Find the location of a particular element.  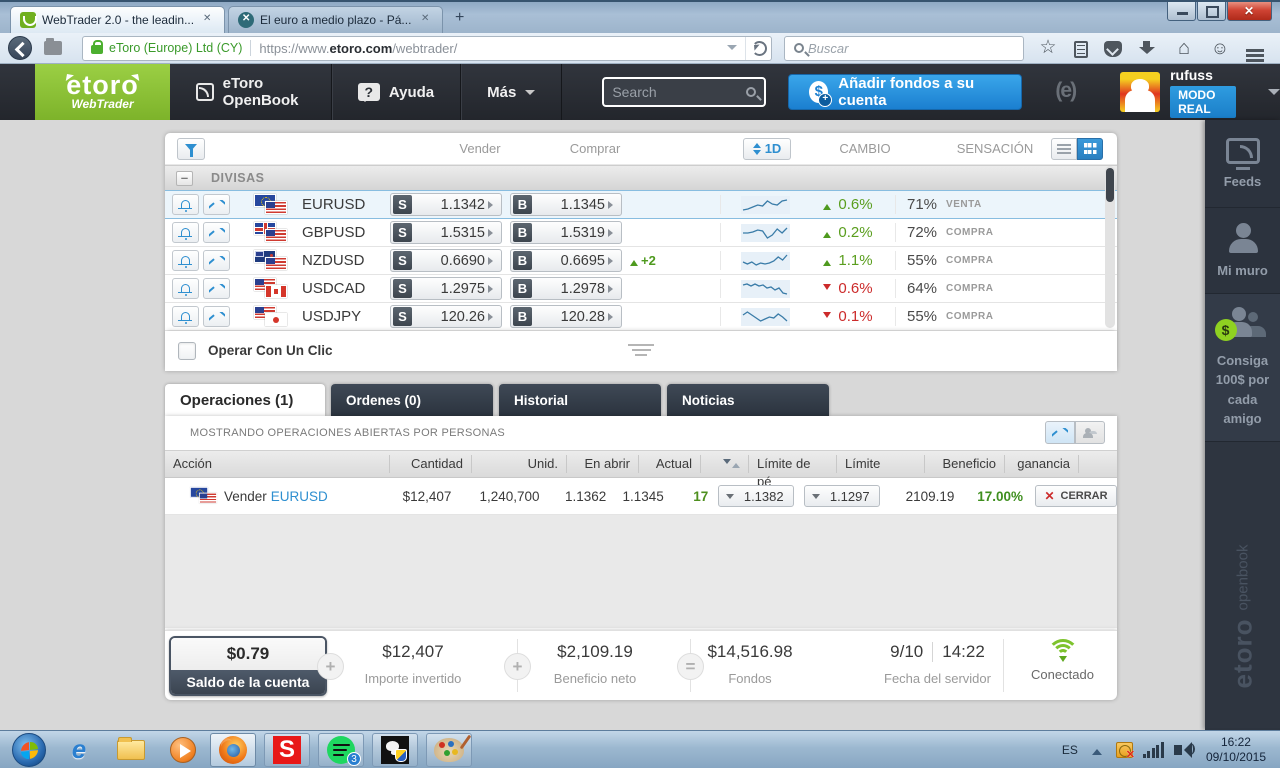

close-button is located at coordinates (1249, 11).